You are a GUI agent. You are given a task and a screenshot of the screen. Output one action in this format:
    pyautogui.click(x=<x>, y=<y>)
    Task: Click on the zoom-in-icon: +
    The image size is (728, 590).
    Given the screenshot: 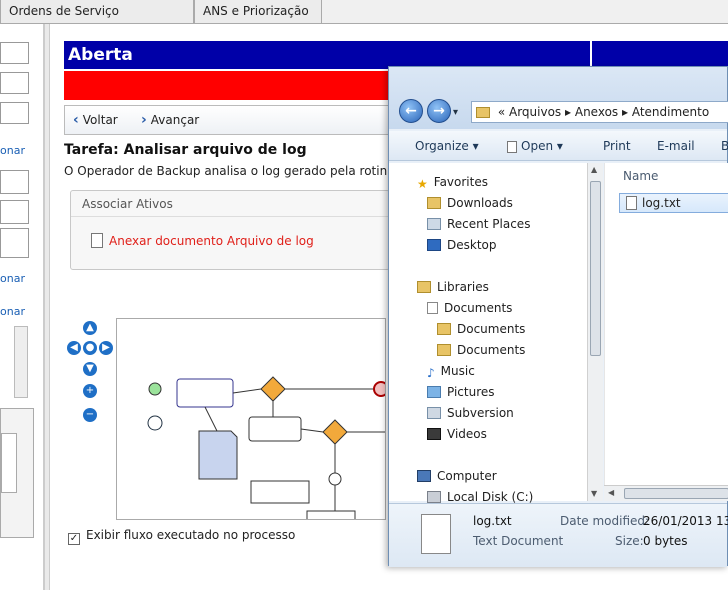 What is the action you would take?
    pyautogui.click(x=90, y=391)
    